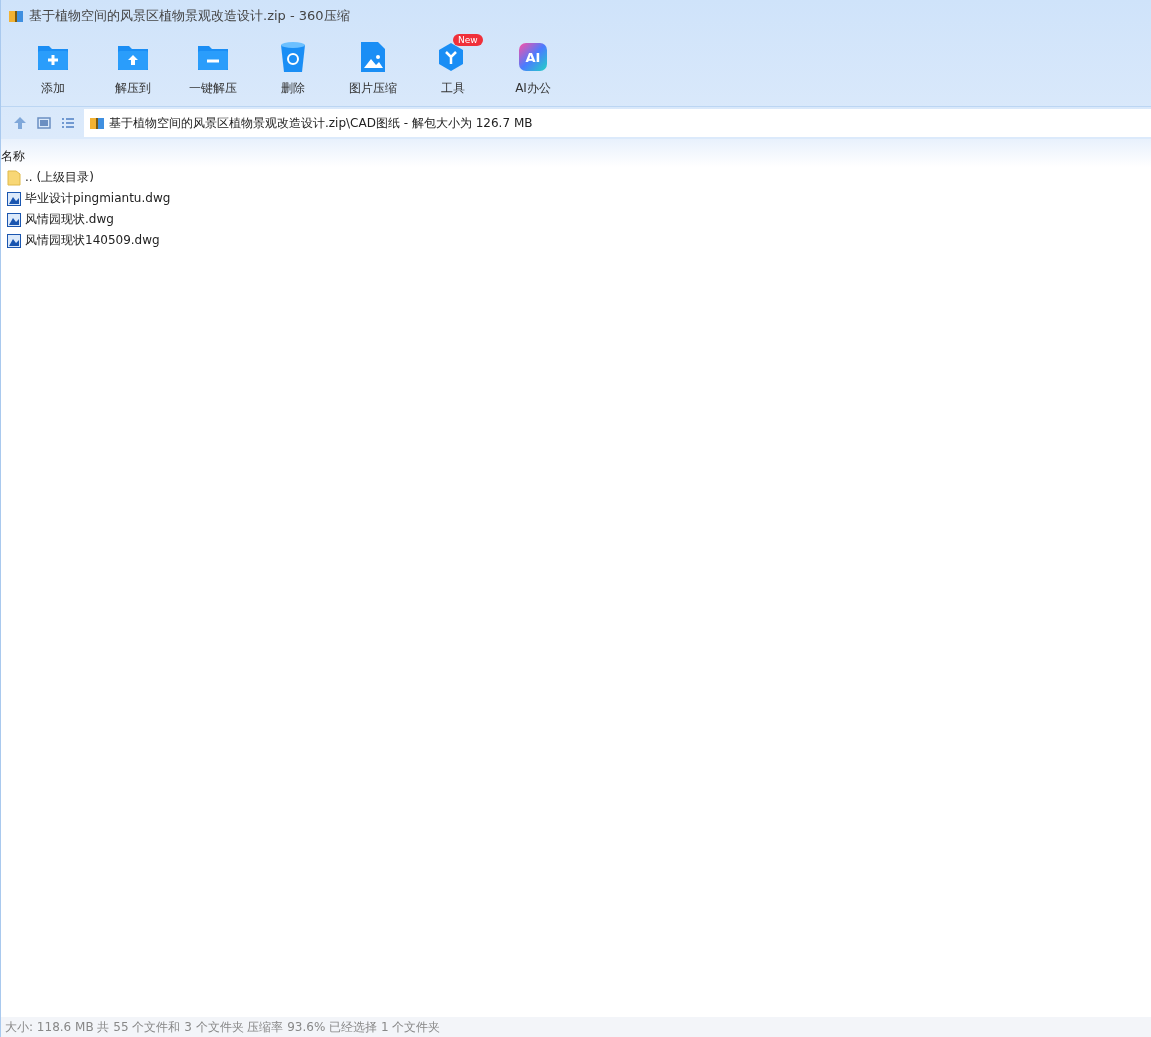 This screenshot has height=1037, width=1151. Describe the element at coordinates (68, 123) in the screenshot. I see `list-view-icon` at that location.